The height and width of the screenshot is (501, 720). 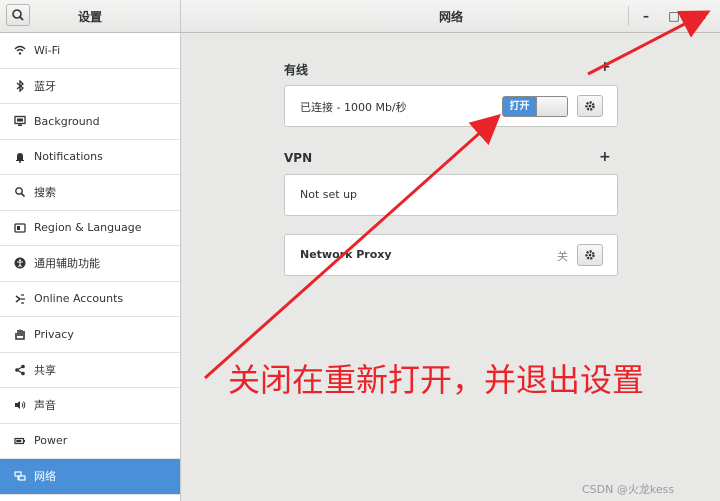 I want to click on annotation-text: 关闭在重新打开，并退出设置, so click(x=436, y=380).